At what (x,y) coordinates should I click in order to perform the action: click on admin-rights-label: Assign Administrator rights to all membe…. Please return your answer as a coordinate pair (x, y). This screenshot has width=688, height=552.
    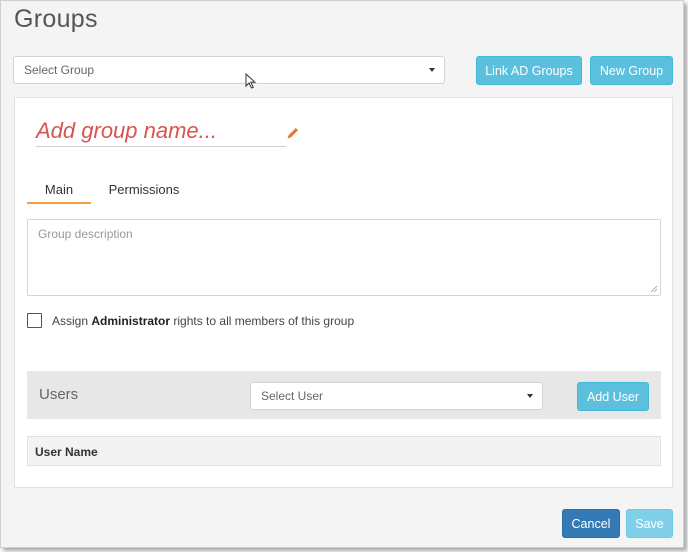
    Looking at the image, I should click on (203, 321).